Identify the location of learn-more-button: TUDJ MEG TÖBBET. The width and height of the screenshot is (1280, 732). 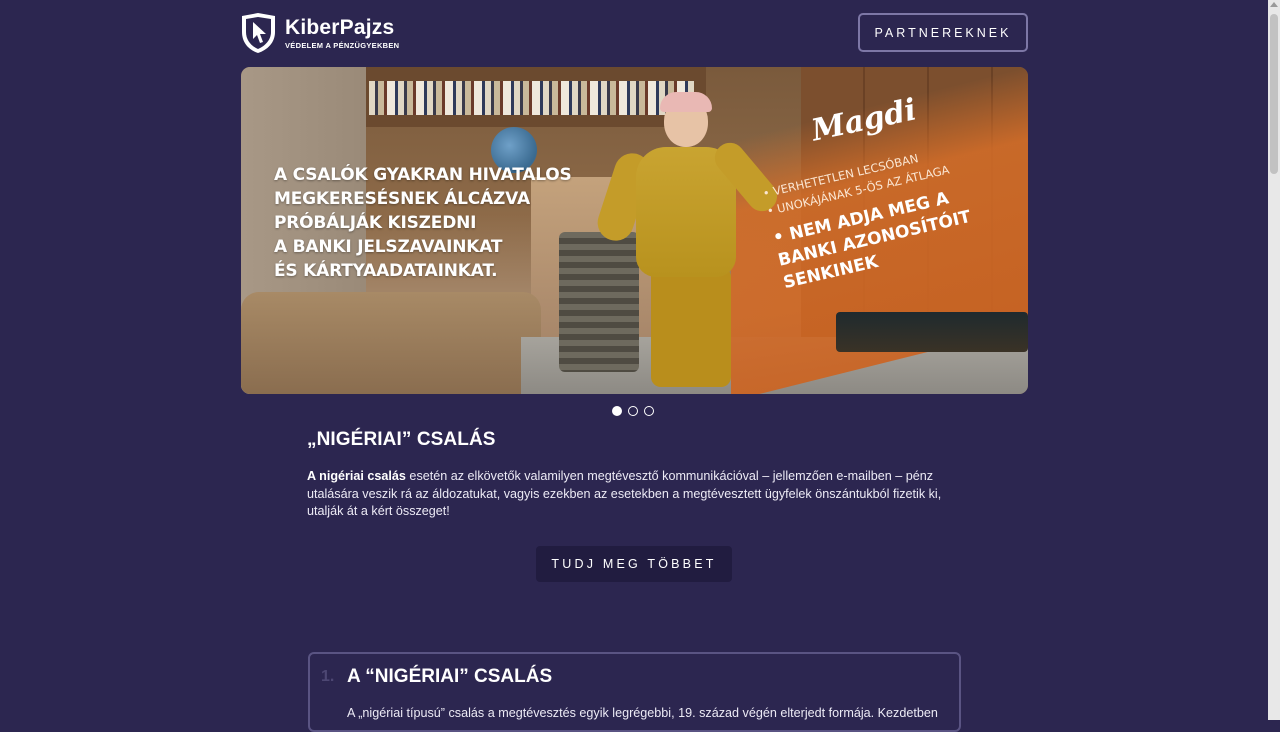
(634, 564).